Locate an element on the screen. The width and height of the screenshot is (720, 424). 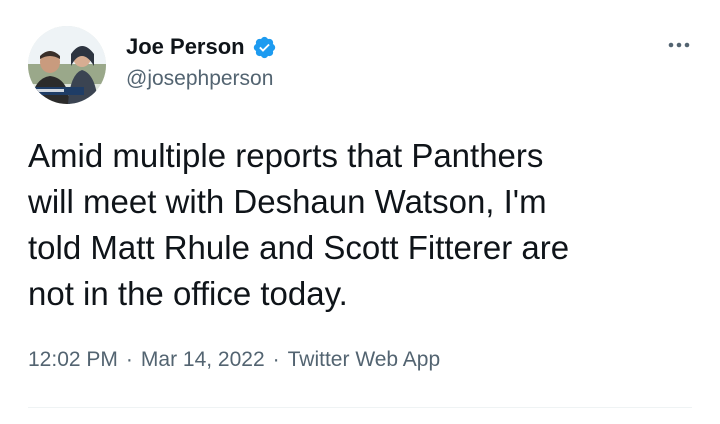
verified-badge-icon is located at coordinates (264, 47).